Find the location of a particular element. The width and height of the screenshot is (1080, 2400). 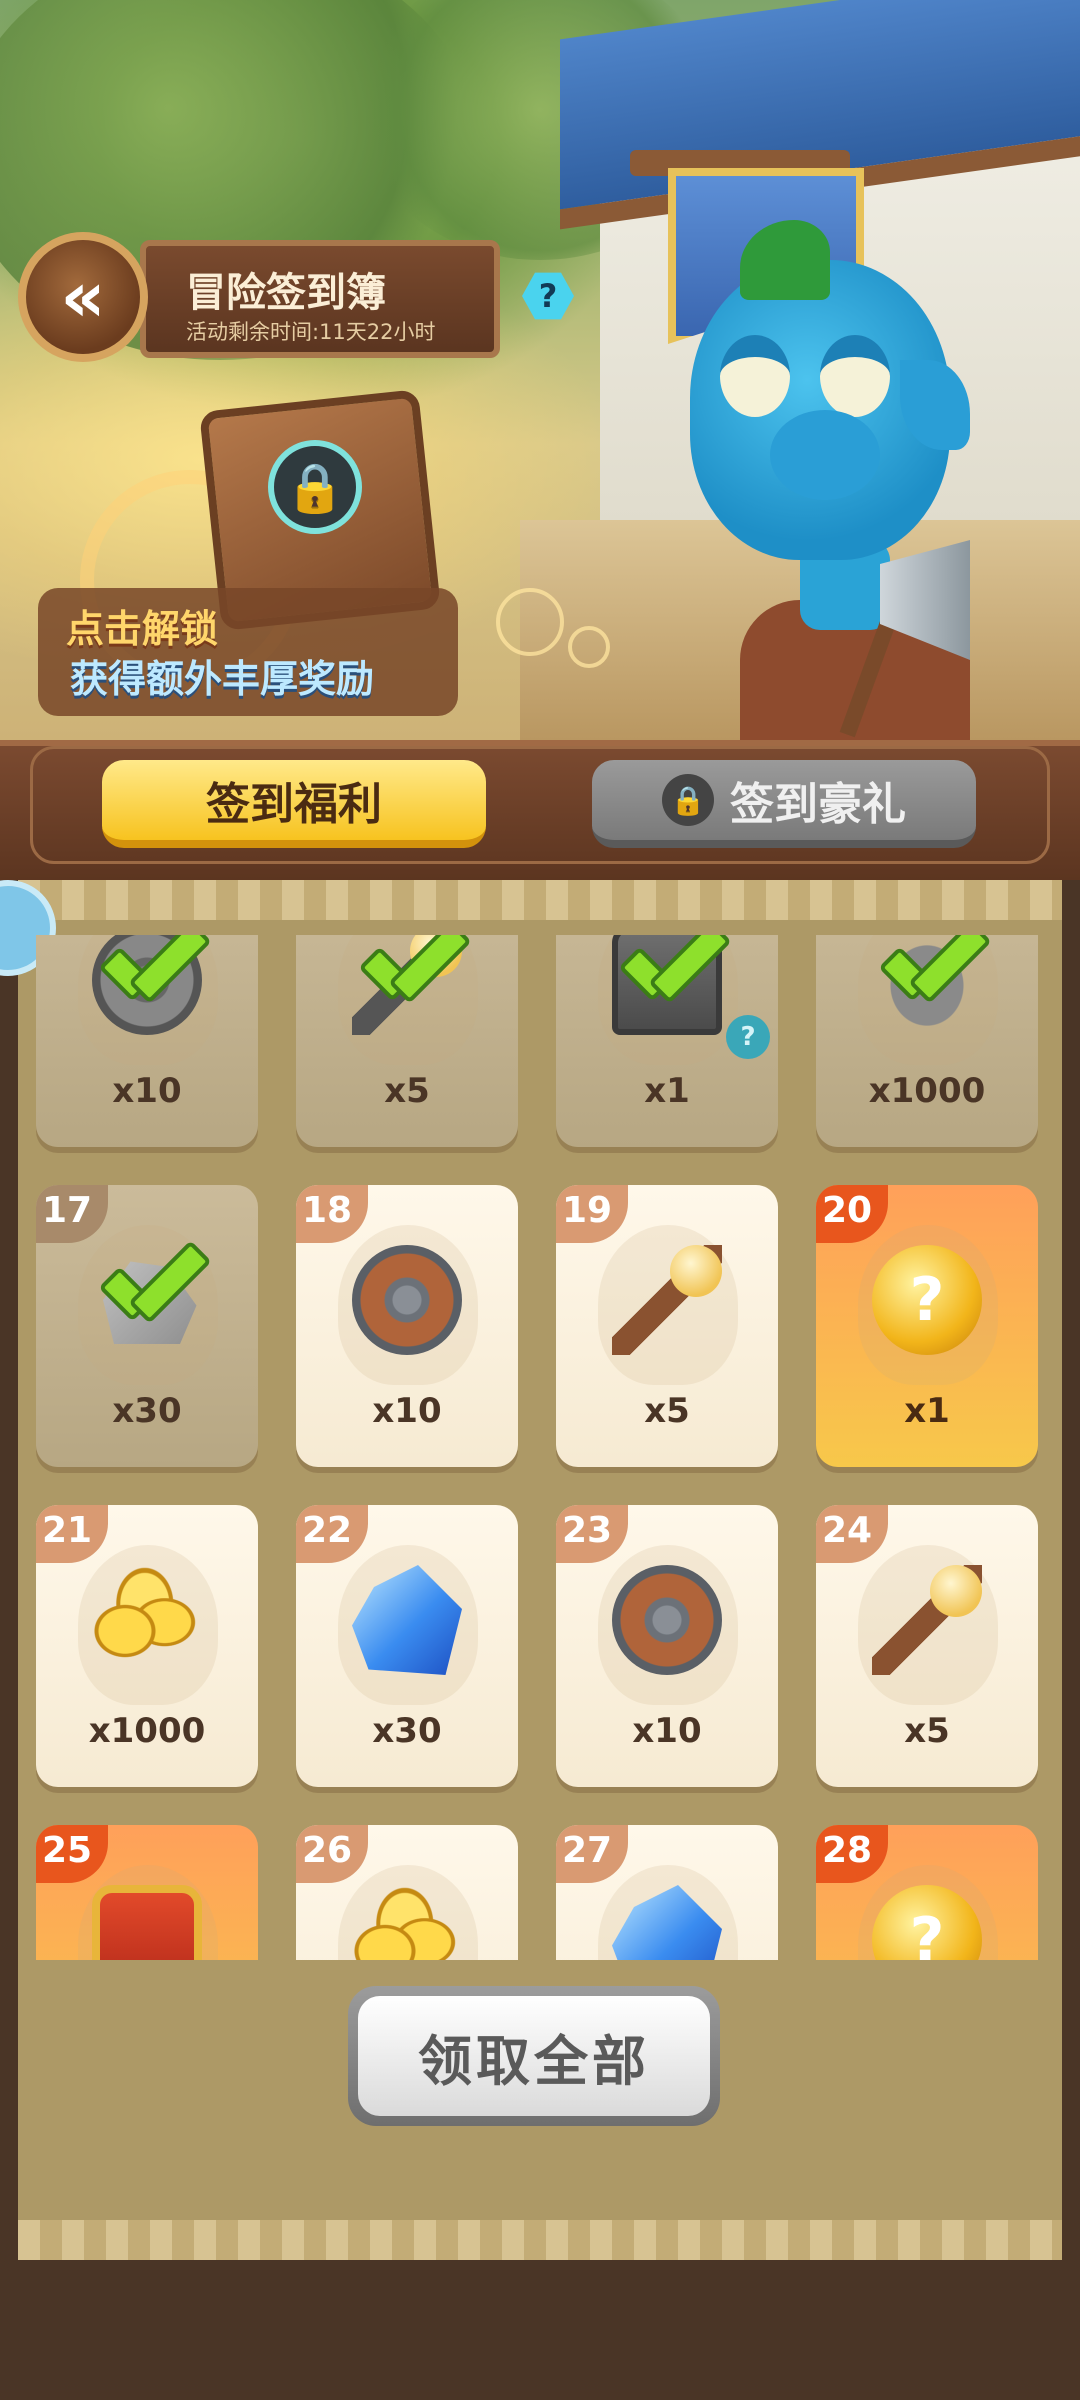

day-number: 28 is located at coordinates (852, 1854).